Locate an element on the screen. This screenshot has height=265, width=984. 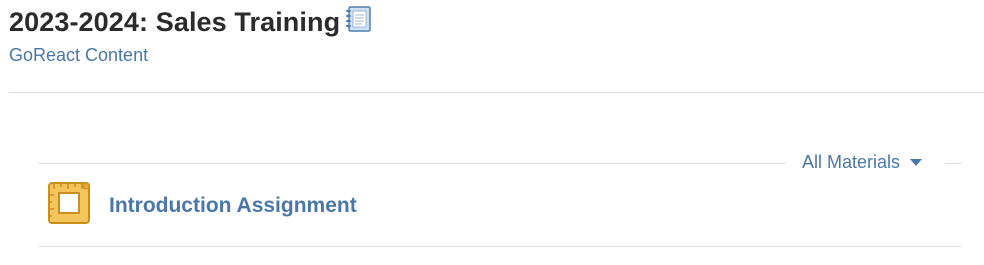
org-link: GoReact Content is located at coordinates (78, 55).